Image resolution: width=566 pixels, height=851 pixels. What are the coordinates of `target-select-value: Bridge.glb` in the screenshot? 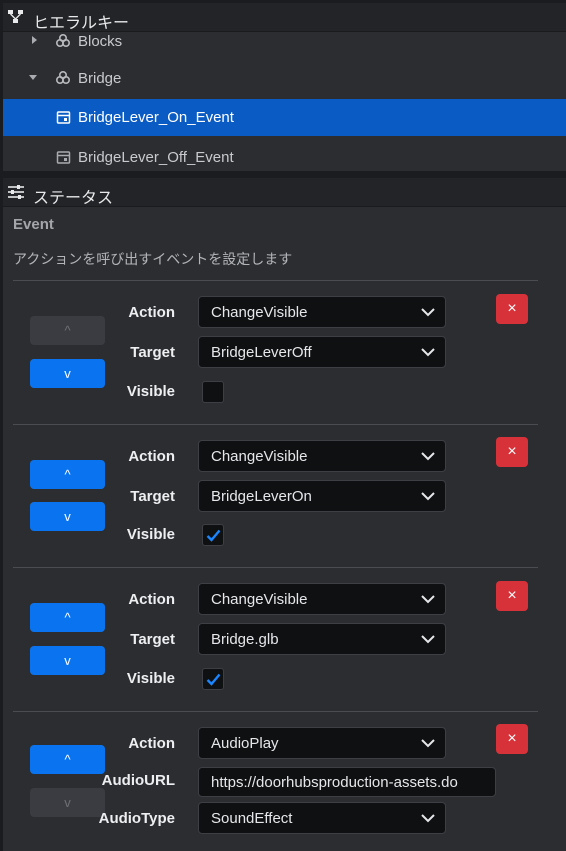 It's located at (245, 639).